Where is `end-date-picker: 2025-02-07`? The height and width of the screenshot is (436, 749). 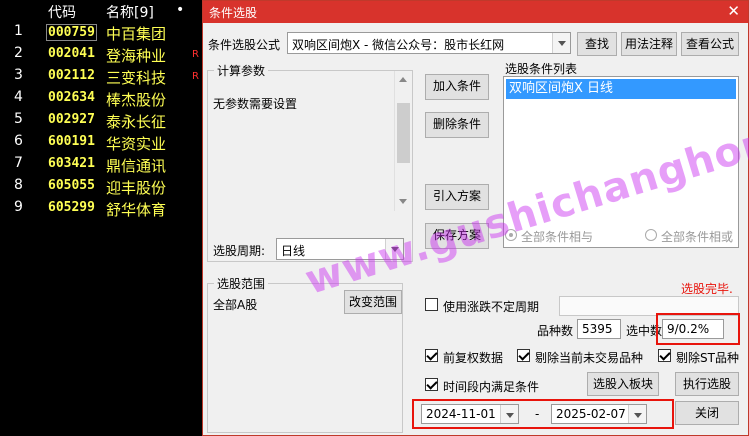
end-date-picker: 2025-02-07 is located at coordinates (599, 414).